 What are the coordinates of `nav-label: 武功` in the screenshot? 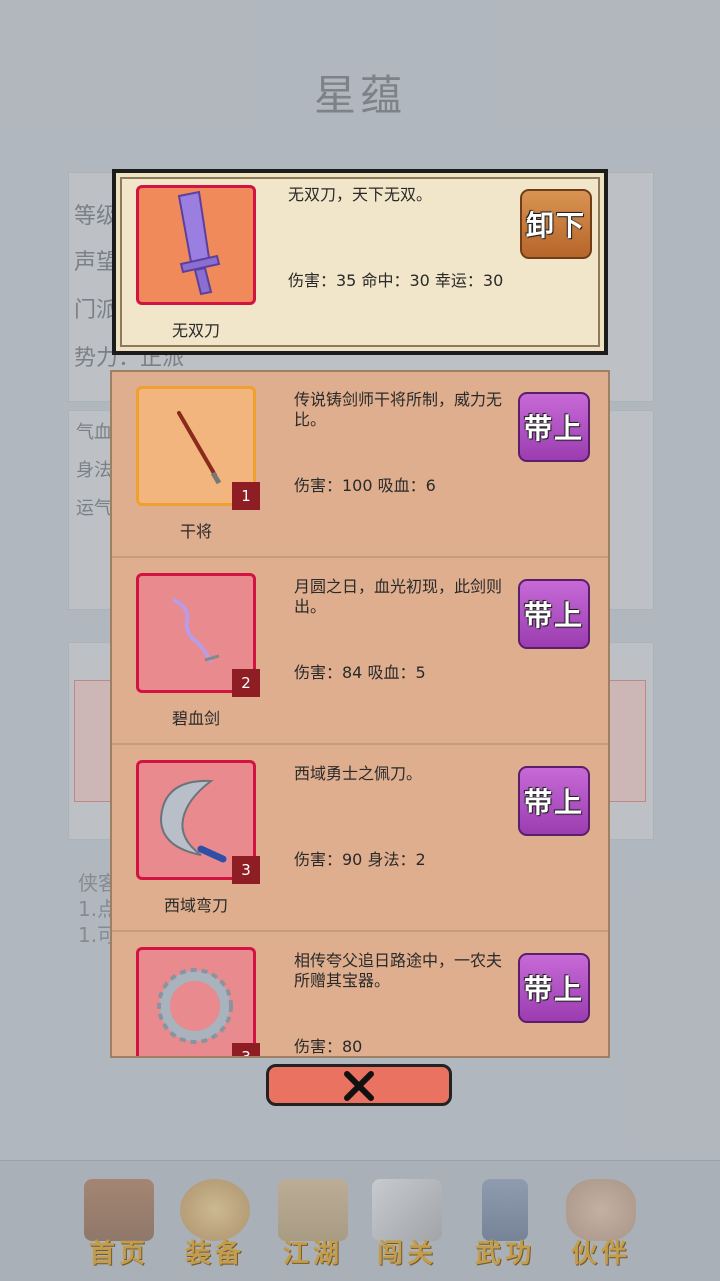 It's located at (504, 1254).